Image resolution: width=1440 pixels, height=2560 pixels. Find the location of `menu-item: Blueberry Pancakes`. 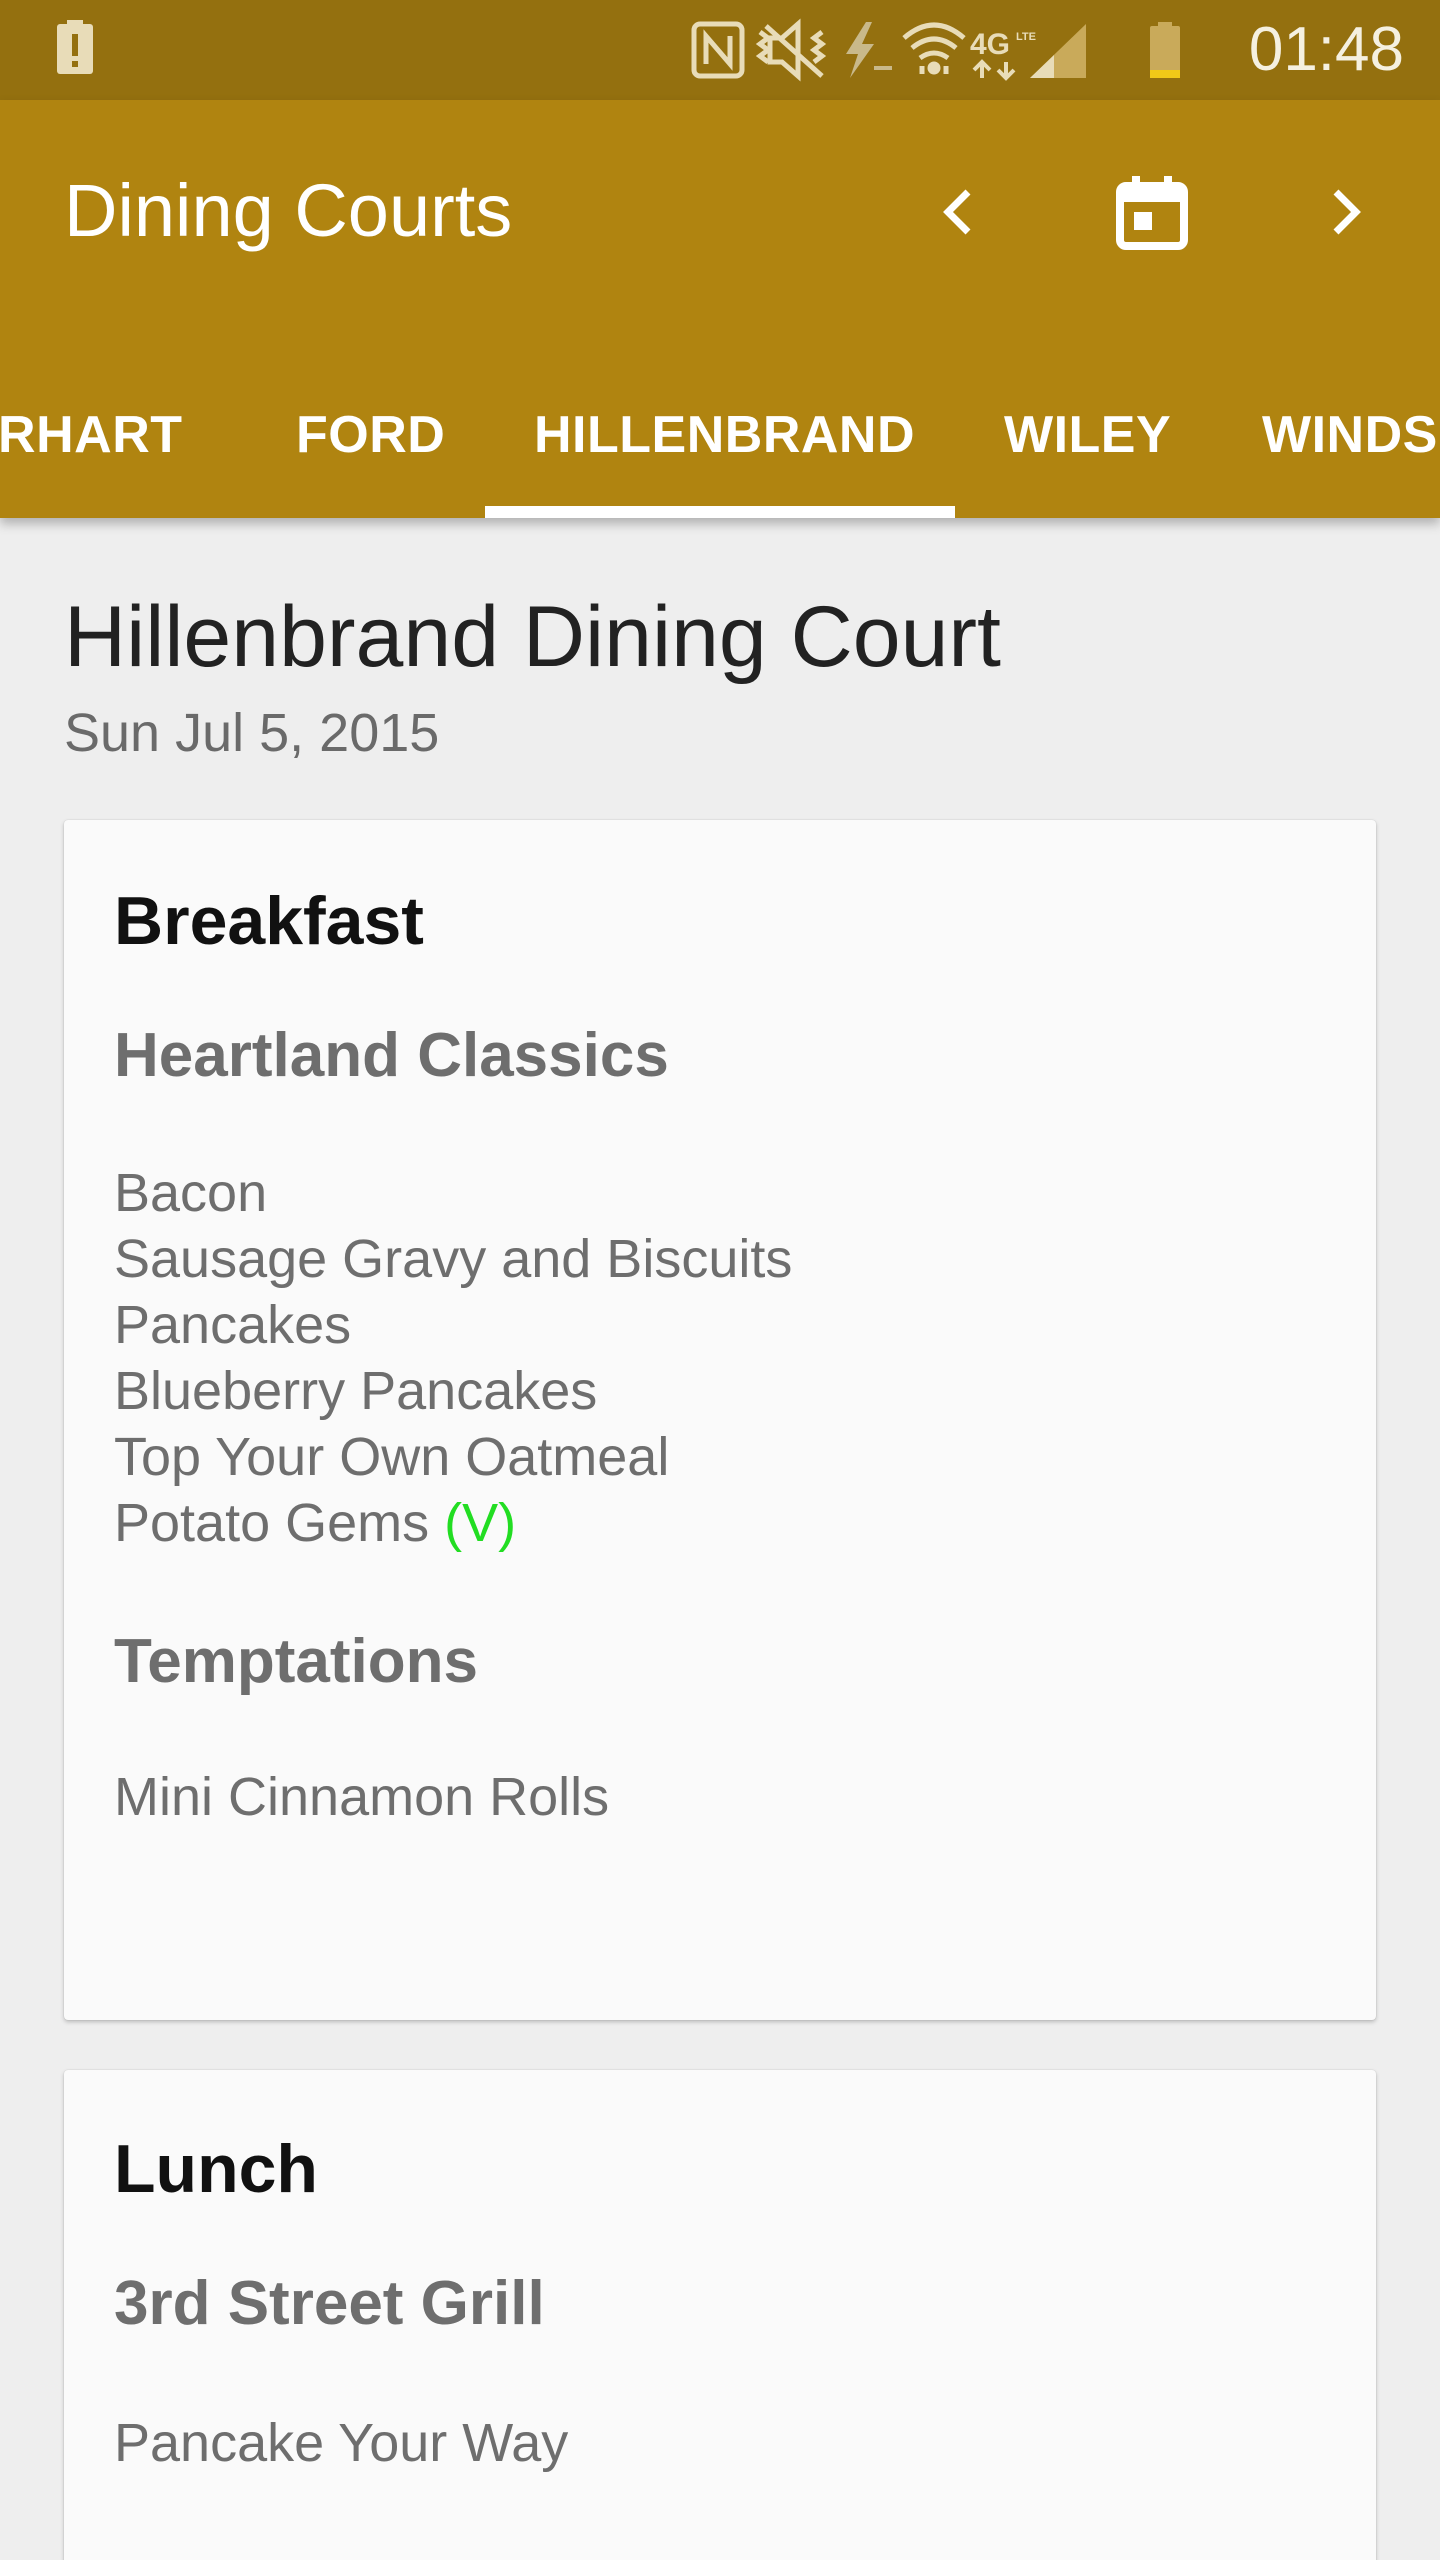

menu-item: Blueberry Pancakes is located at coordinates (453, 1391).